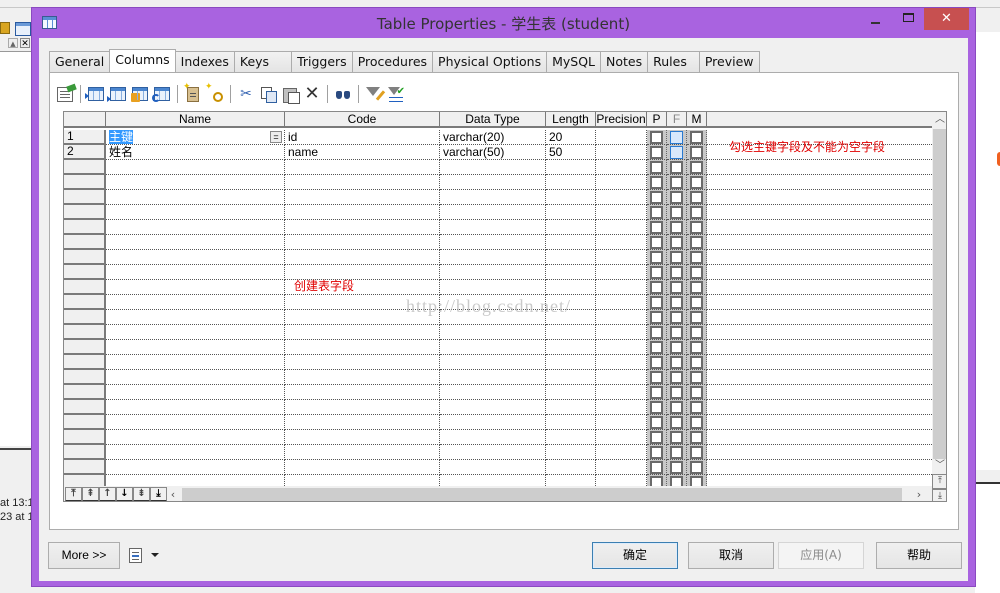 This screenshot has height=593, width=1000. Describe the element at coordinates (322, 61) in the screenshot. I see `tab-triggers: Triggers` at that location.